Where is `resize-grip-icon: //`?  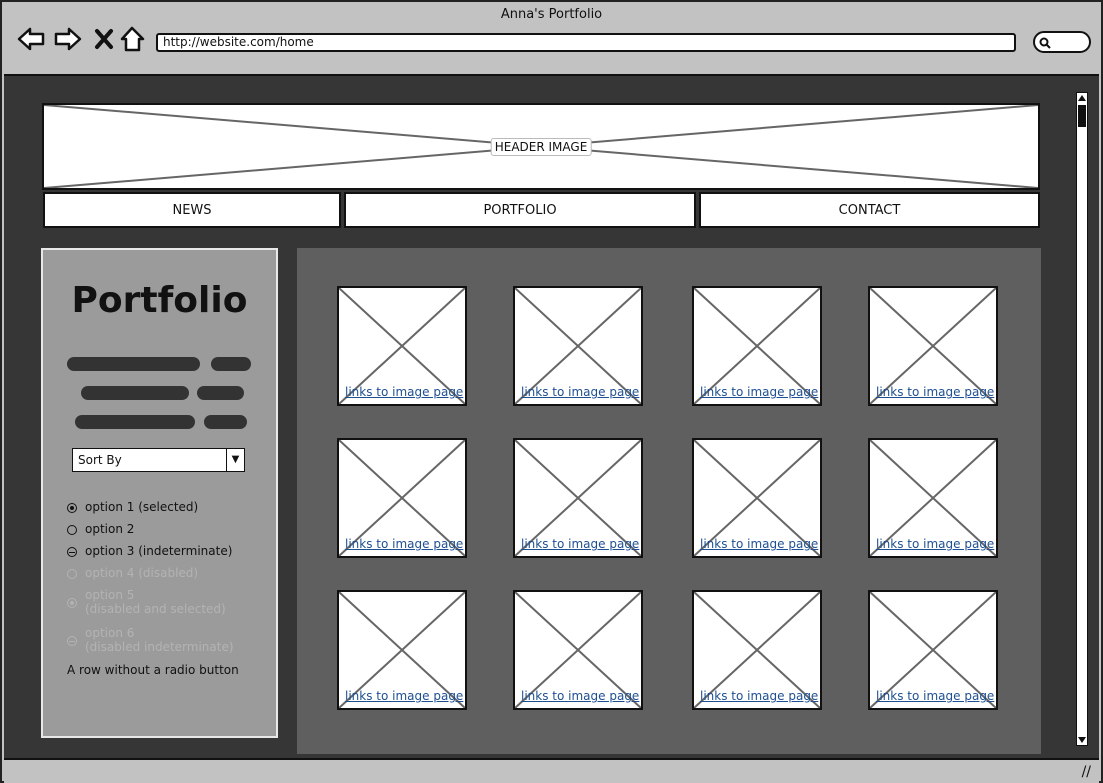
resize-grip-icon: // is located at coordinates (1086, 772).